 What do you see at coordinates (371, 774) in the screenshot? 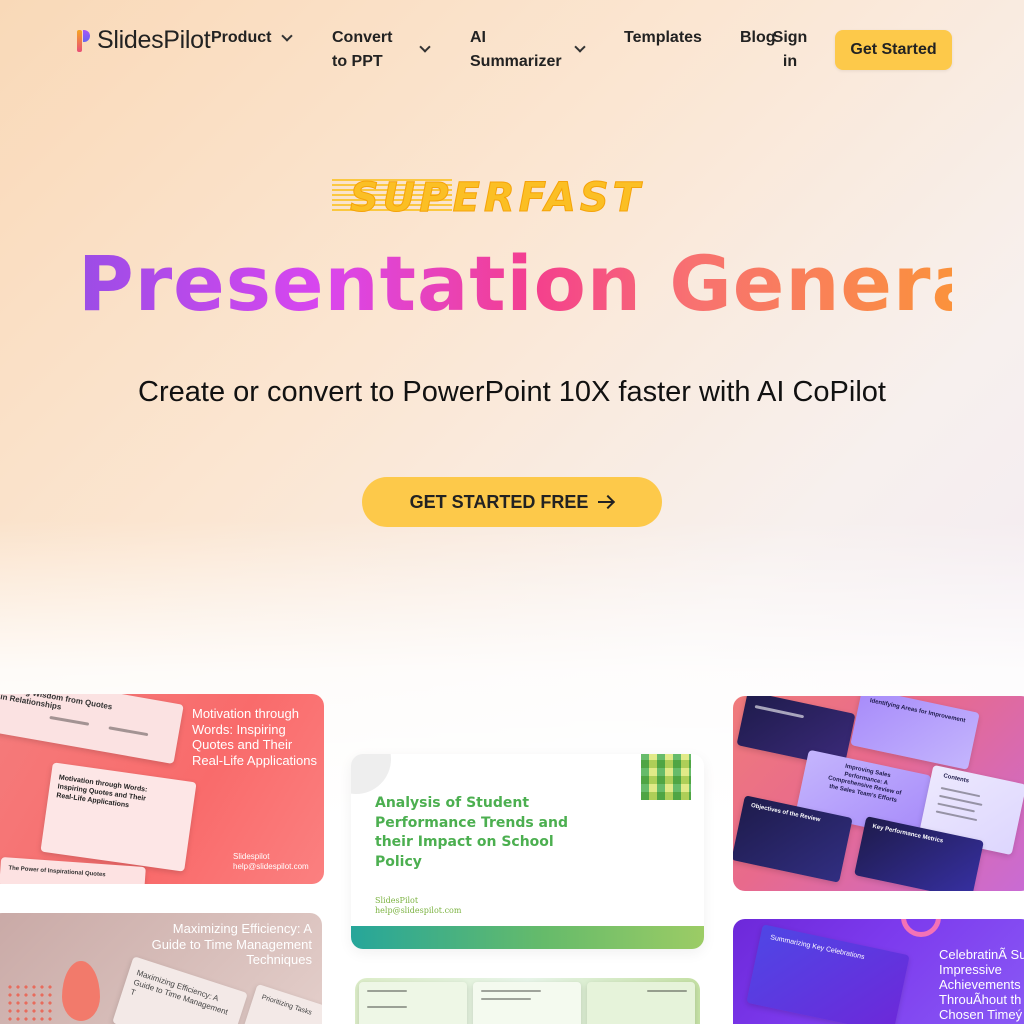
I see `corner-circle-decoration` at bounding box center [371, 774].